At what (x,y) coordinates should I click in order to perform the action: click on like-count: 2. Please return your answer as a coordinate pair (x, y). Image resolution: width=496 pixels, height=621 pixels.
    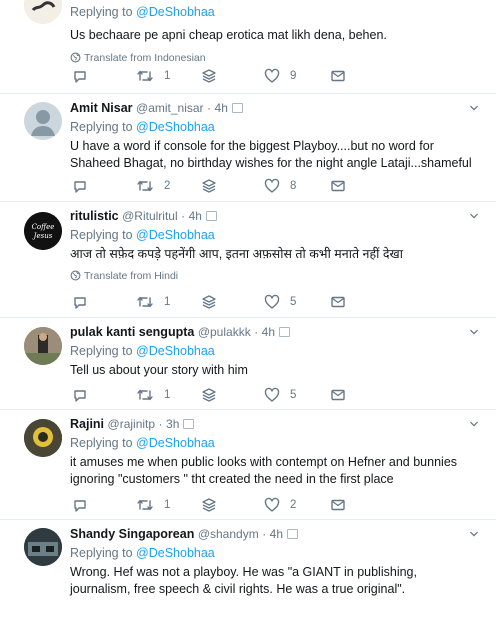
    Looking at the image, I should click on (293, 505).